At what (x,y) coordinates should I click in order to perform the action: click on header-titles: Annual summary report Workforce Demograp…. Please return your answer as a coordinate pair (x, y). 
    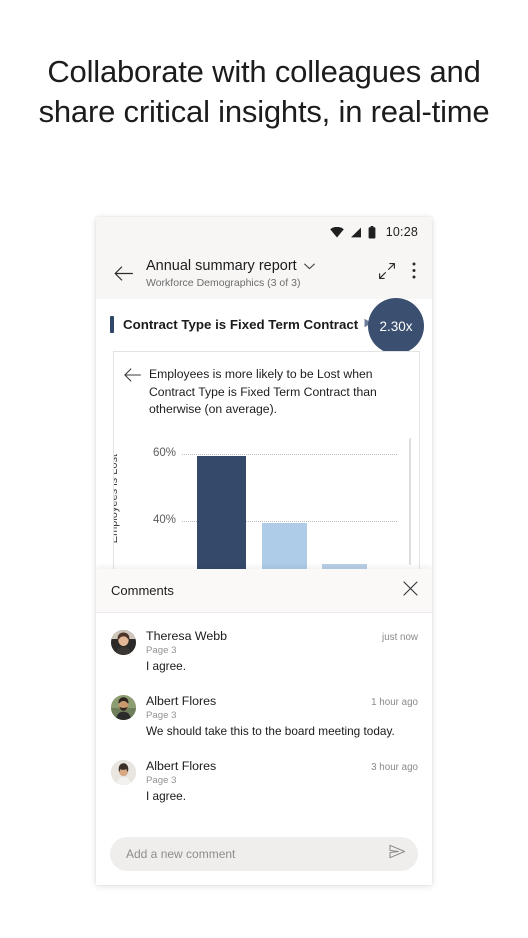
    Looking at the image, I should click on (258, 273).